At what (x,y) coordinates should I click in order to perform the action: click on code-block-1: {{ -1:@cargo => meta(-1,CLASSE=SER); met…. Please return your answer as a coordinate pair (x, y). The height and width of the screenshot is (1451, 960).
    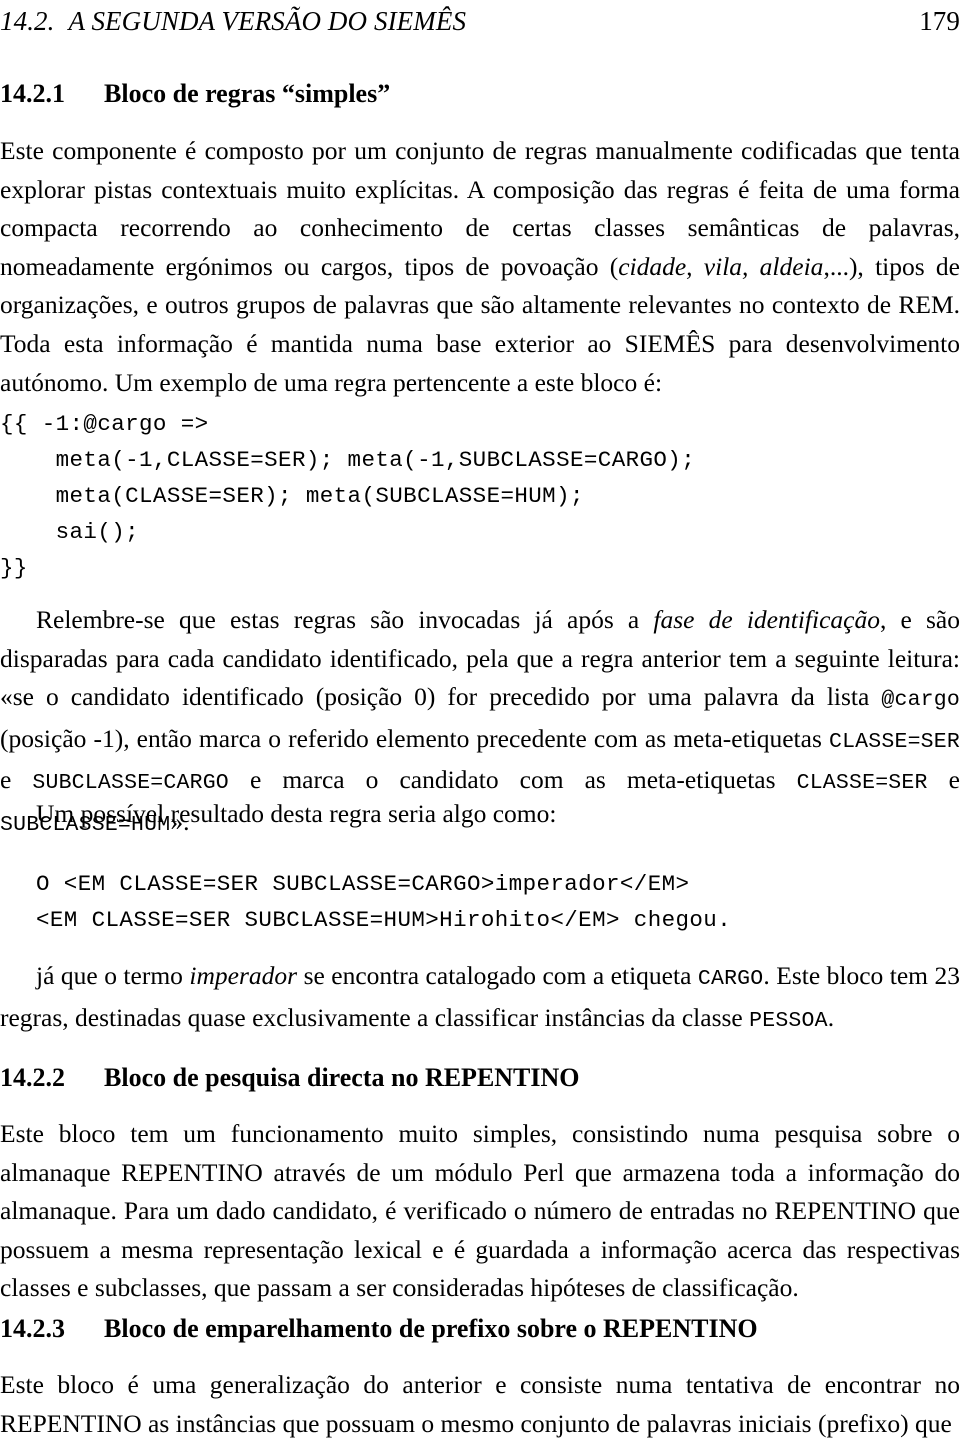
    Looking at the image, I should click on (348, 496).